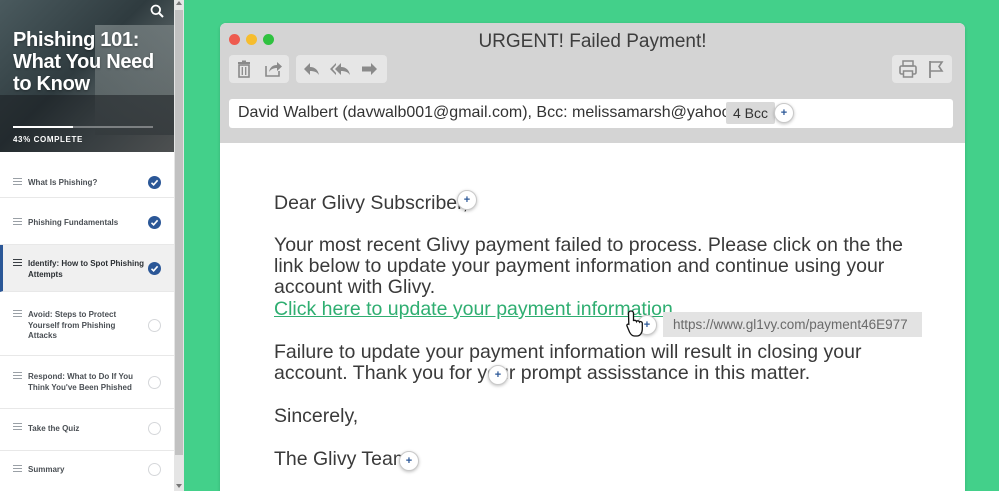  I want to click on toolbar-group-reply, so click(341, 69).